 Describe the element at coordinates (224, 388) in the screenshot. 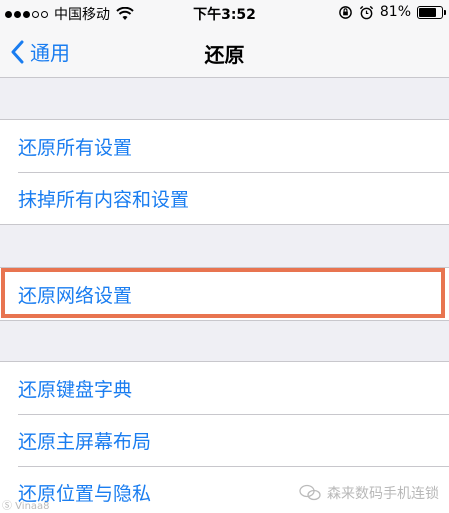

I see `reset-keyboard-dictionary-item: 还原键盘字典` at that location.